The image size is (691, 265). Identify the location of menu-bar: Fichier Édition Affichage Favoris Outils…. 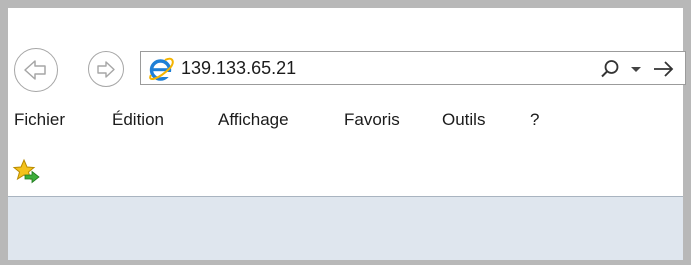
(345, 121).